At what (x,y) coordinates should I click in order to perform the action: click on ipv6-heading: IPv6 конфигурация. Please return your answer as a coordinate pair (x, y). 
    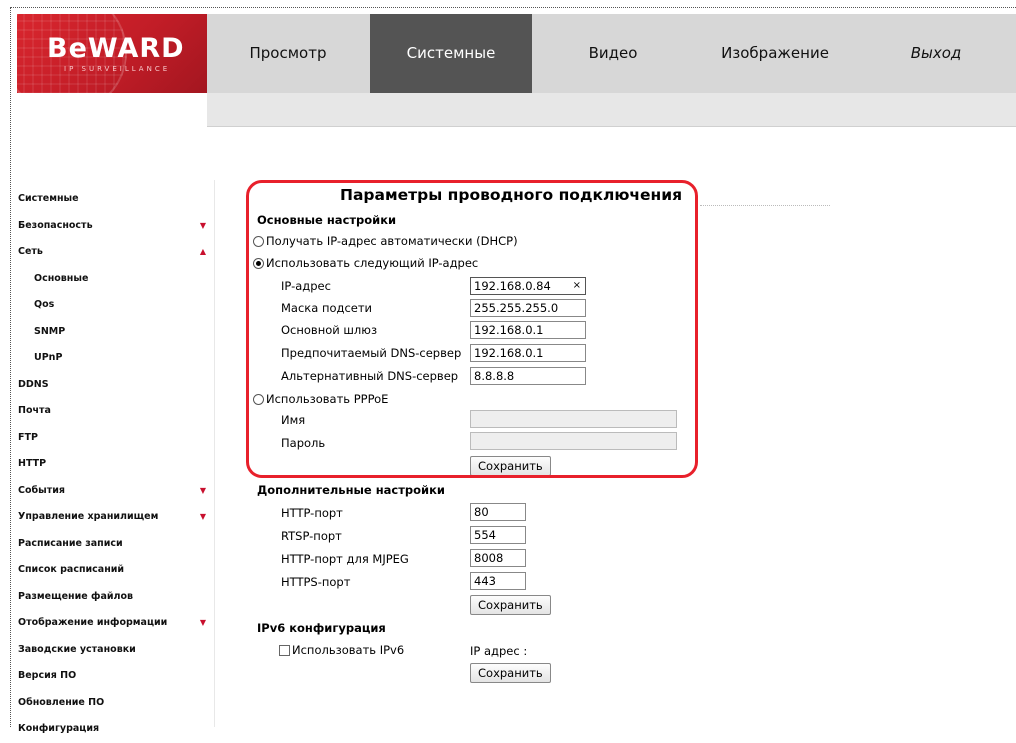
    Looking at the image, I should click on (321, 628).